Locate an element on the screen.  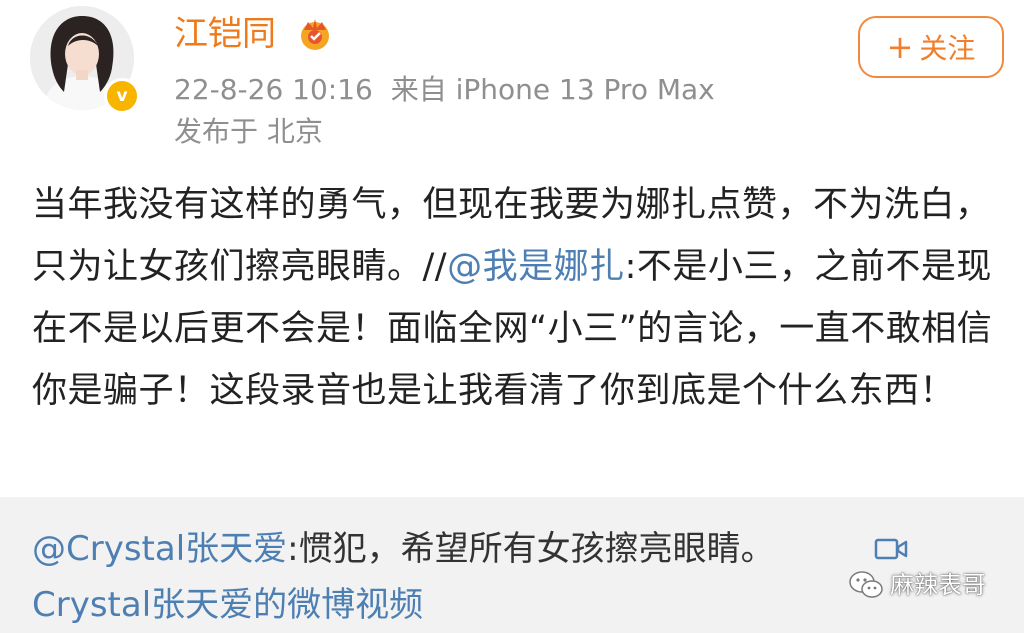
video-camera-icon is located at coordinates (891, 549).